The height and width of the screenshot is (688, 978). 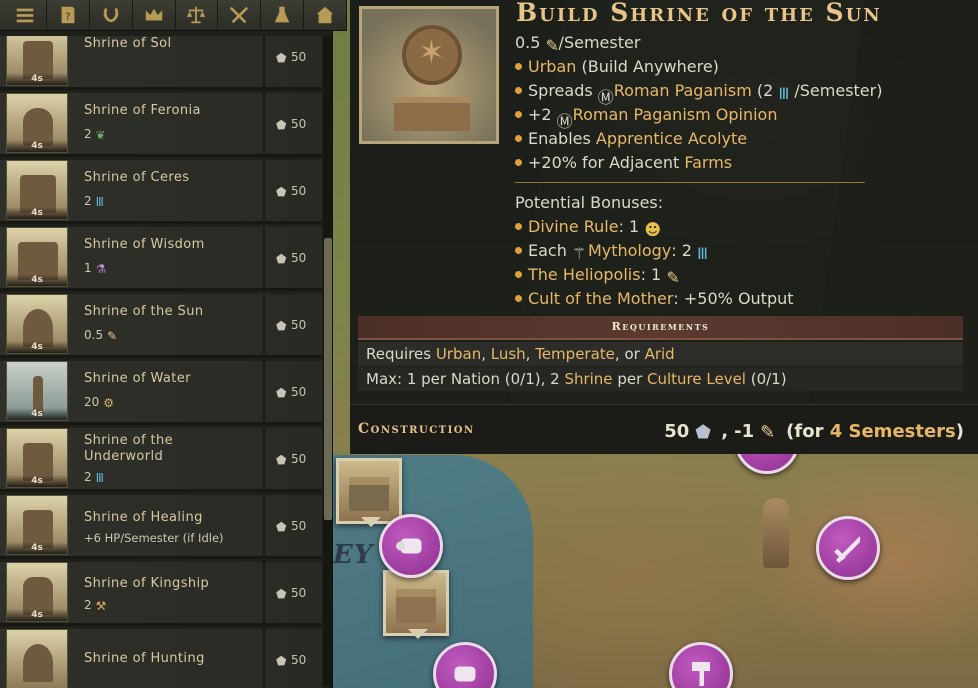 What do you see at coordinates (653, 229) in the screenshot?
I see `happiness-icon: ☻` at bounding box center [653, 229].